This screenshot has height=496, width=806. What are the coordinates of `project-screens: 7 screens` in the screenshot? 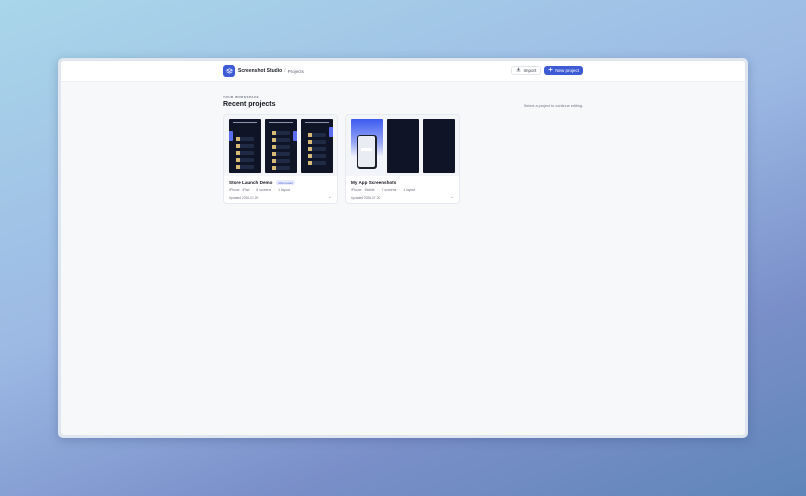 It's located at (389, 190).